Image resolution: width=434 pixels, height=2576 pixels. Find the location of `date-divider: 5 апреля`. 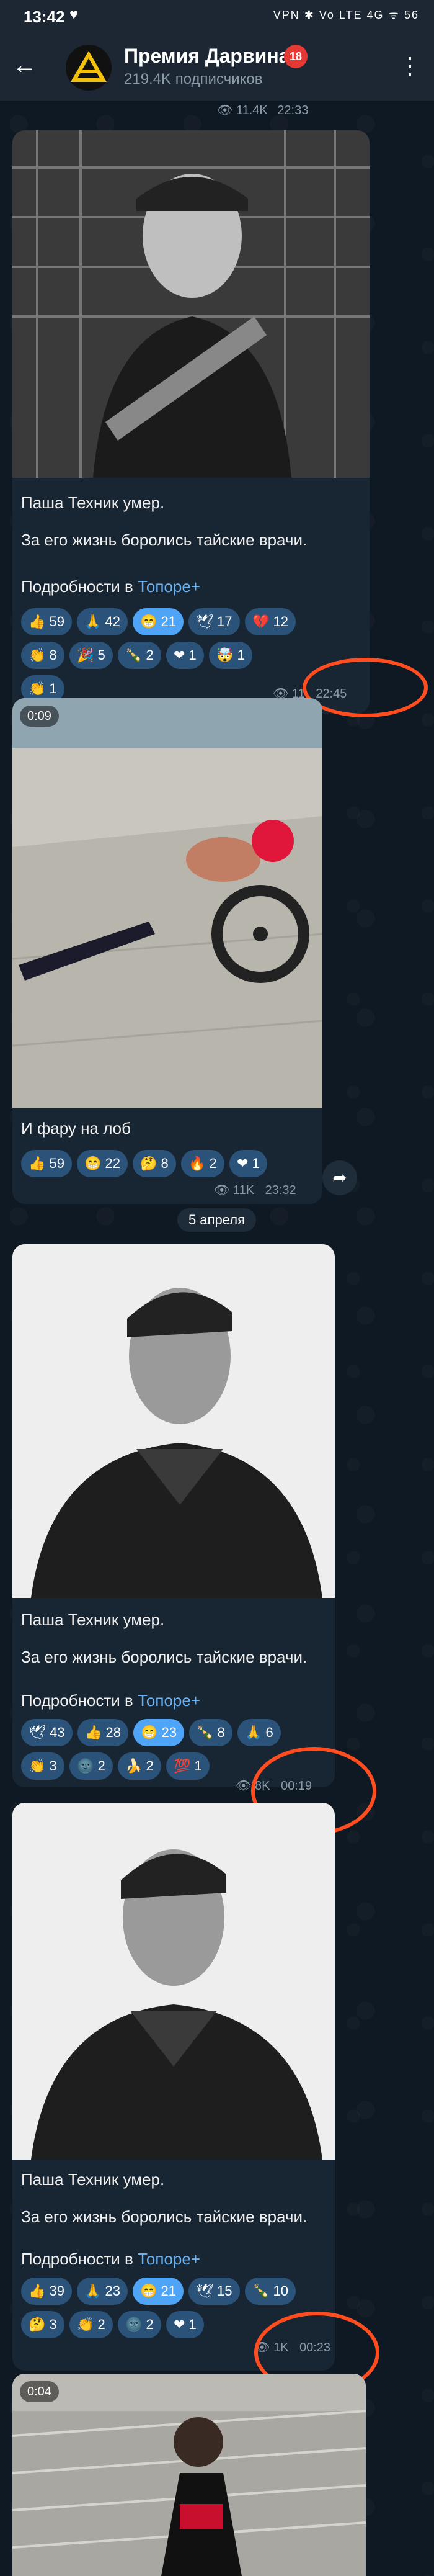

date-divider: 5 апреля is located at coordinates (216, 1220).